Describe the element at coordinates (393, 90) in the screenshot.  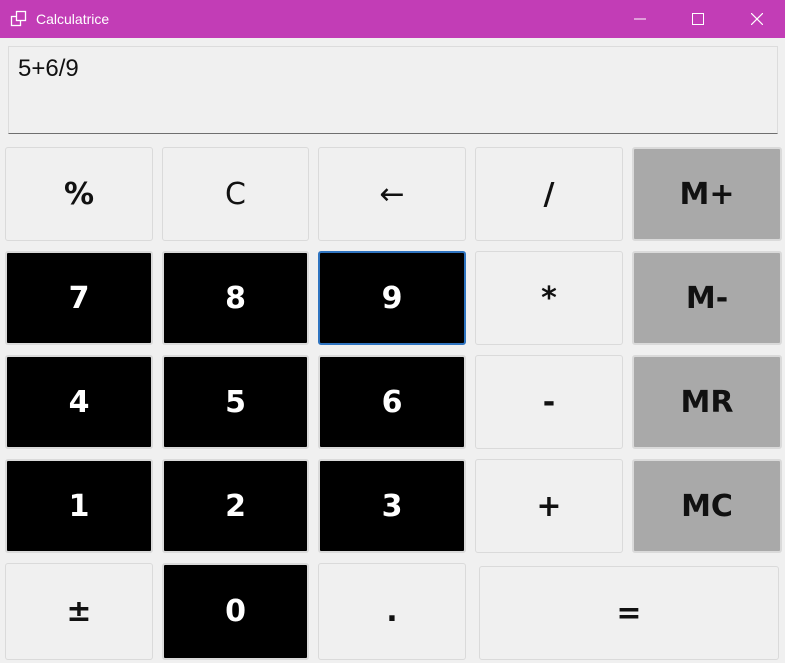
I see `calculator-display: 5+6/9` at that location.